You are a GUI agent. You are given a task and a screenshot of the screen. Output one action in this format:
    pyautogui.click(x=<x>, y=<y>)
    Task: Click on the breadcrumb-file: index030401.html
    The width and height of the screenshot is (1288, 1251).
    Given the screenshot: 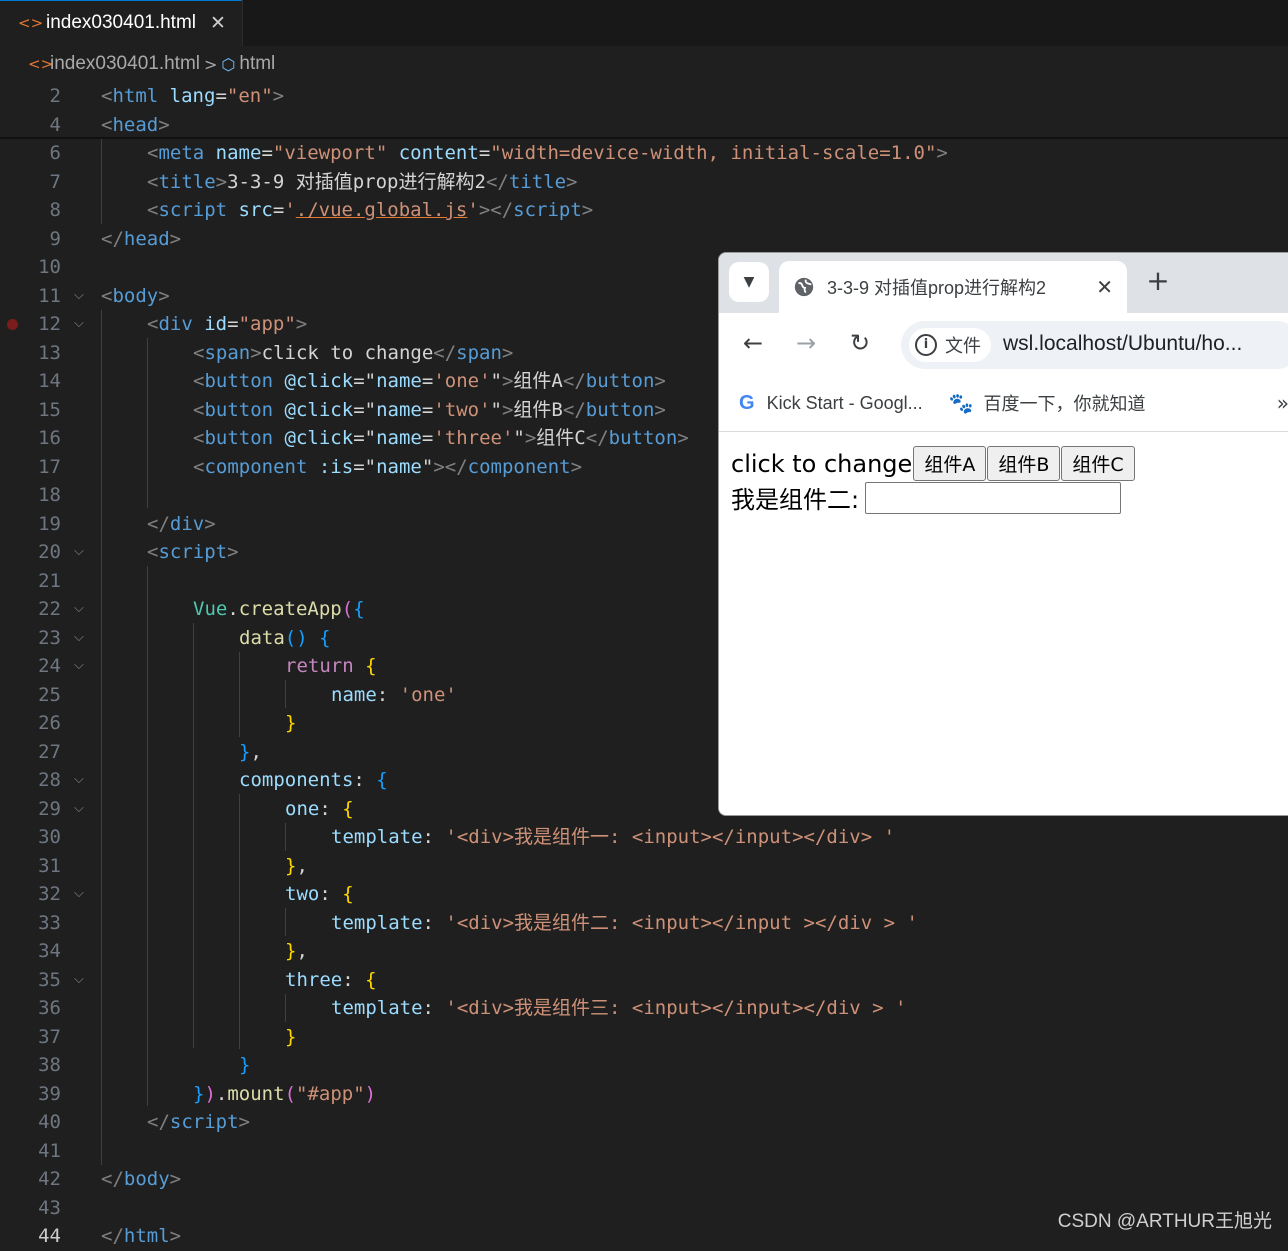 What is the action you would take?
    pyautogui.click(x=125, y=64)
    